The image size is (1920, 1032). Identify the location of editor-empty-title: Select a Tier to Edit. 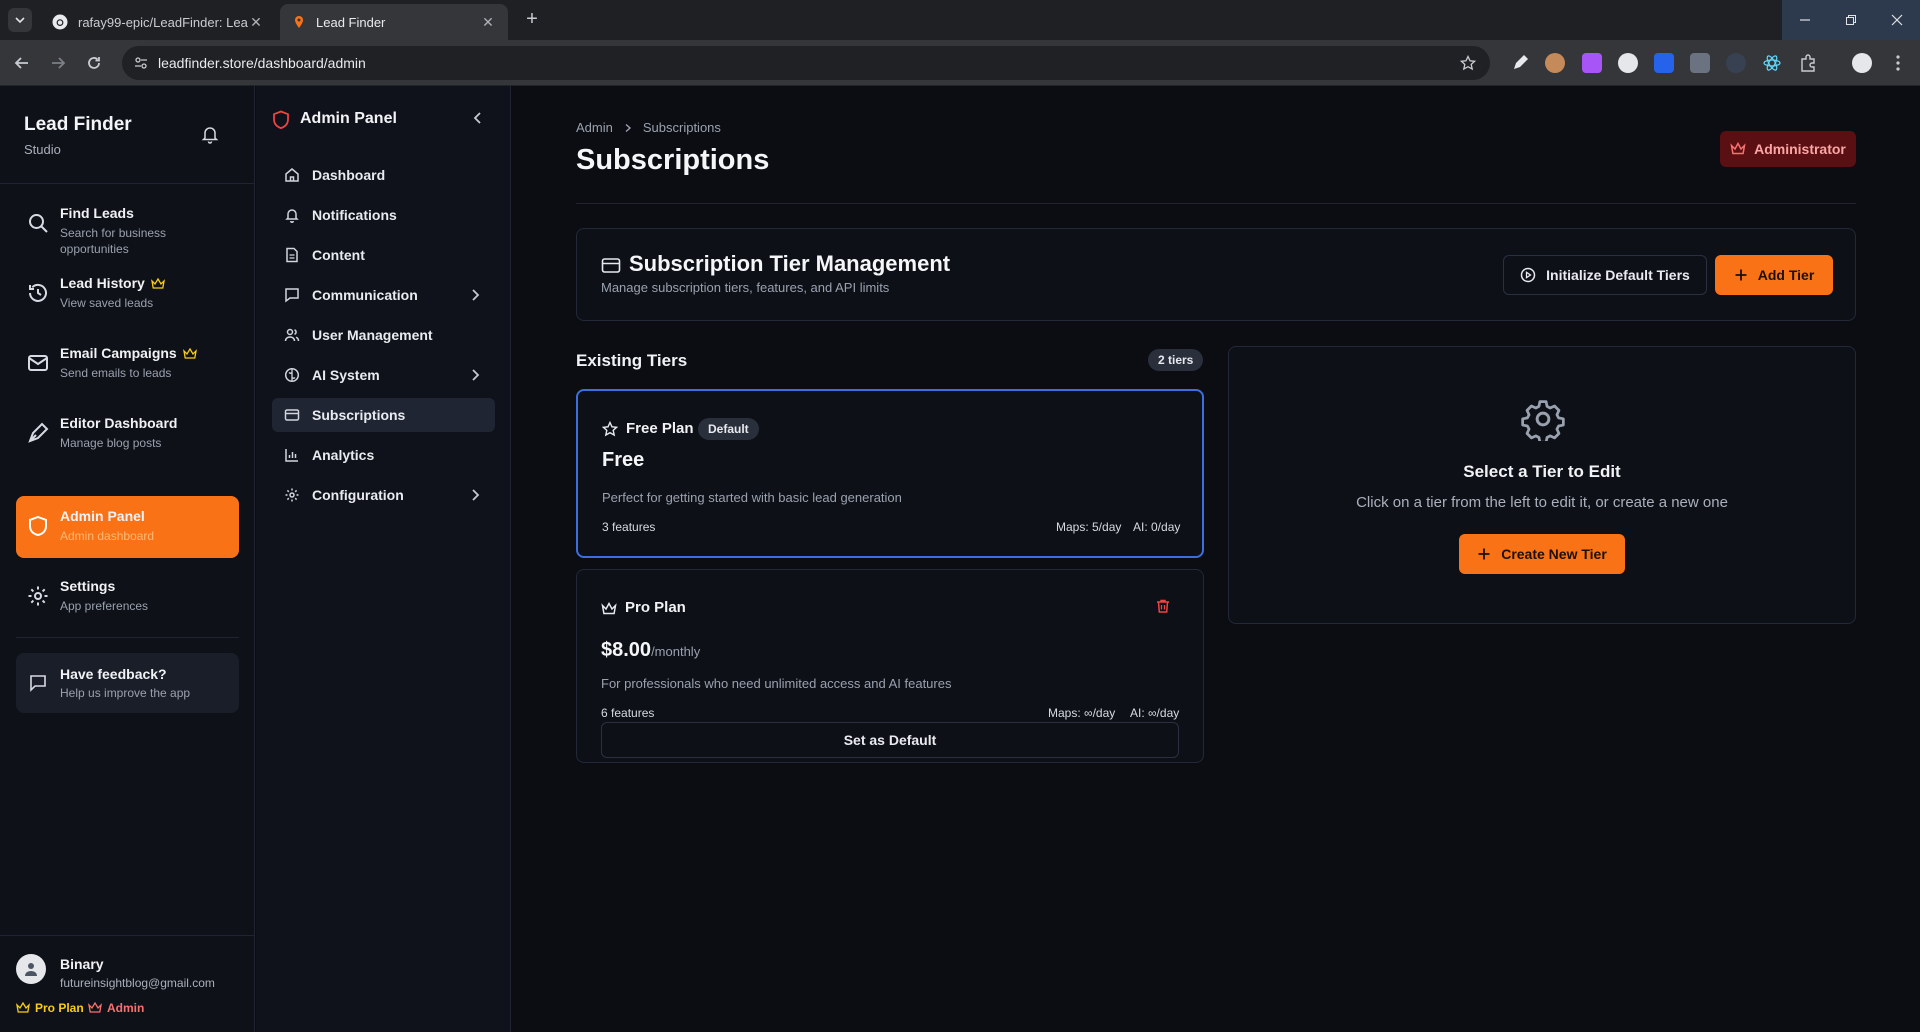
(1542, 471).